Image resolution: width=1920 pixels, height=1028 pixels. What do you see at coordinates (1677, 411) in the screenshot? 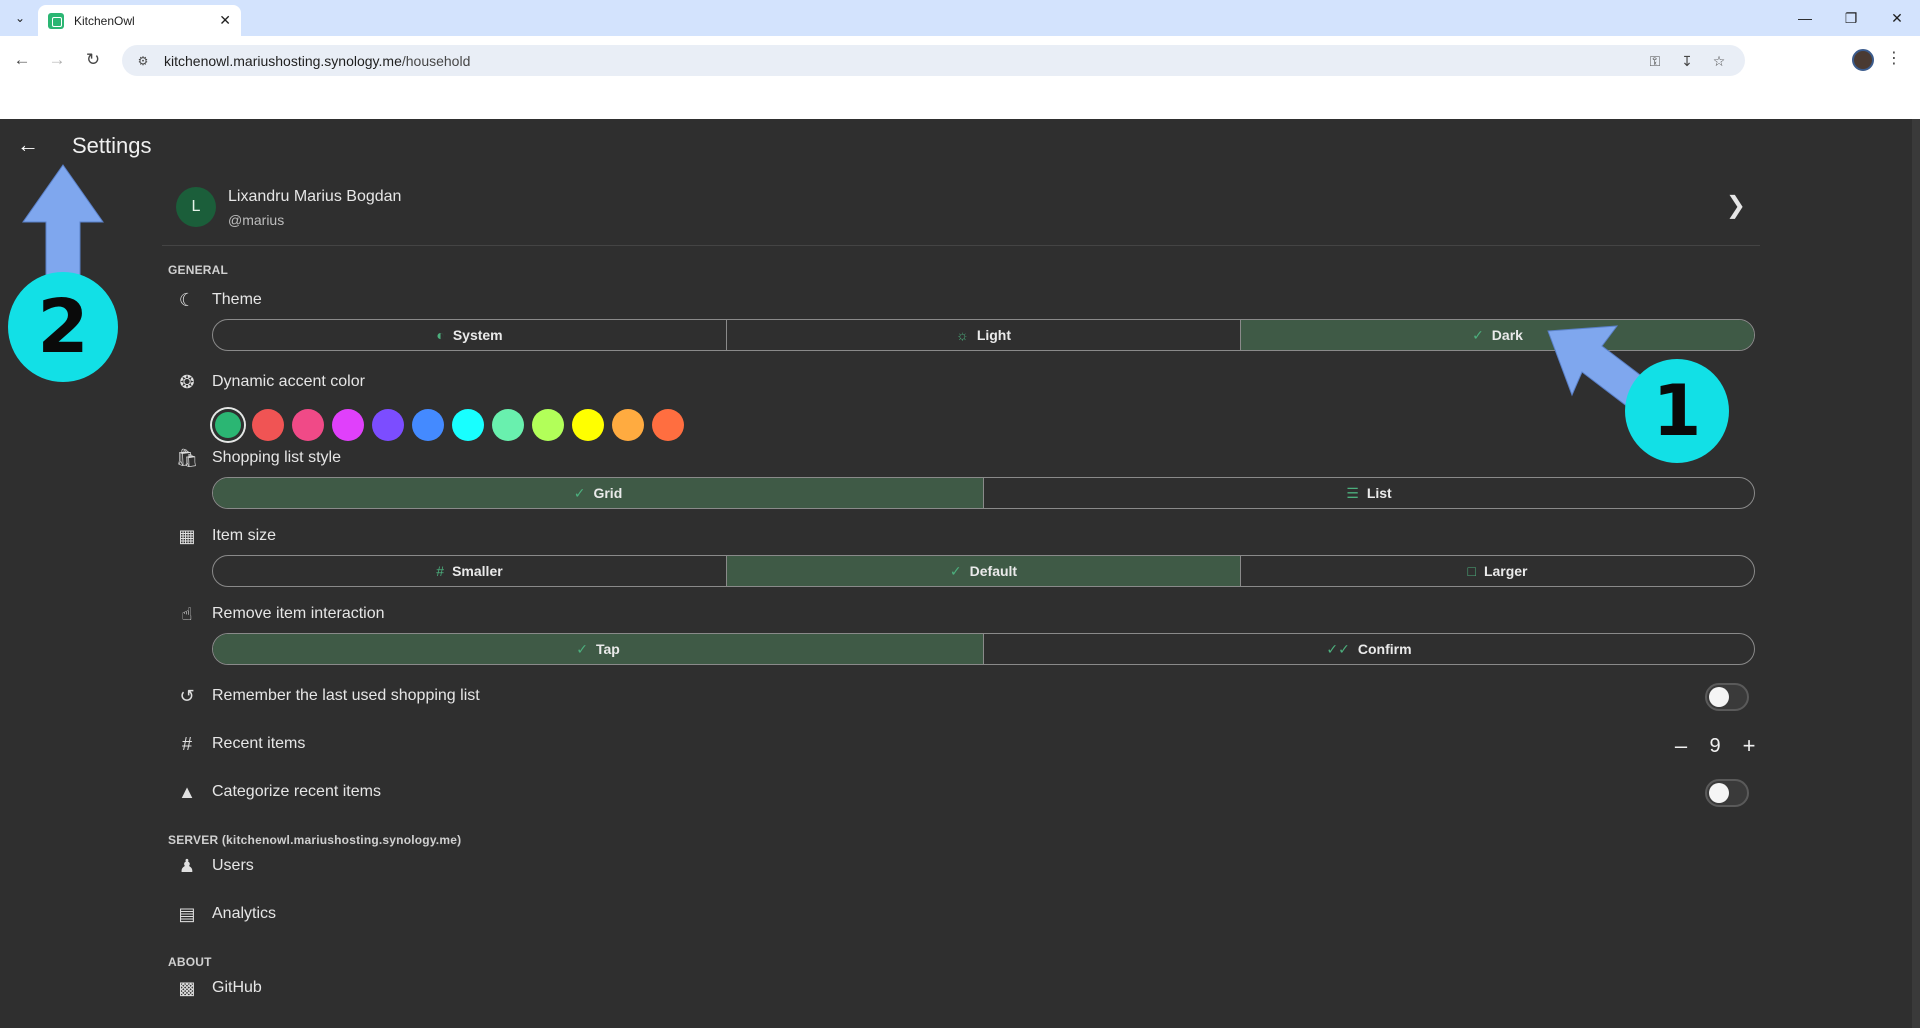
I see `step-1-badge: 1` at bounding box center [1677, 411].